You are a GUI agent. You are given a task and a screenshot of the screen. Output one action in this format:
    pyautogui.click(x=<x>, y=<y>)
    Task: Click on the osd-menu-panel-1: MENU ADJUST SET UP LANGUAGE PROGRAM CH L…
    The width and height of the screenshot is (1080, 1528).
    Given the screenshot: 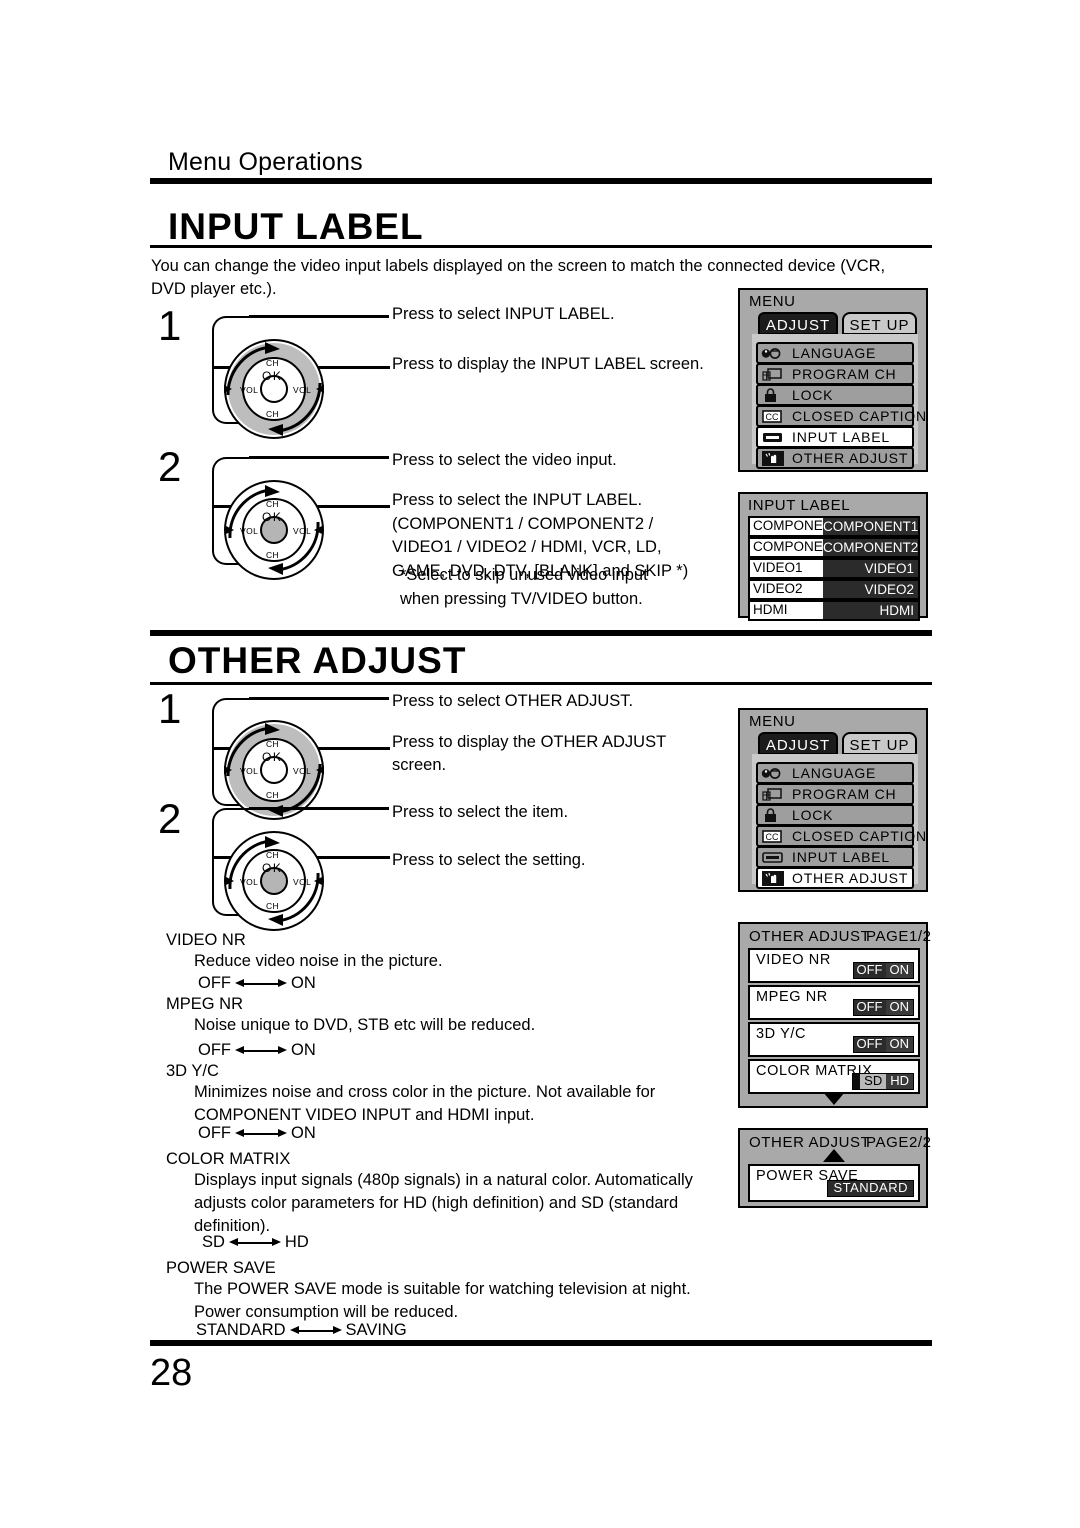 What is the action you would take?
    pyautogui.click(x=833, y=380)
    